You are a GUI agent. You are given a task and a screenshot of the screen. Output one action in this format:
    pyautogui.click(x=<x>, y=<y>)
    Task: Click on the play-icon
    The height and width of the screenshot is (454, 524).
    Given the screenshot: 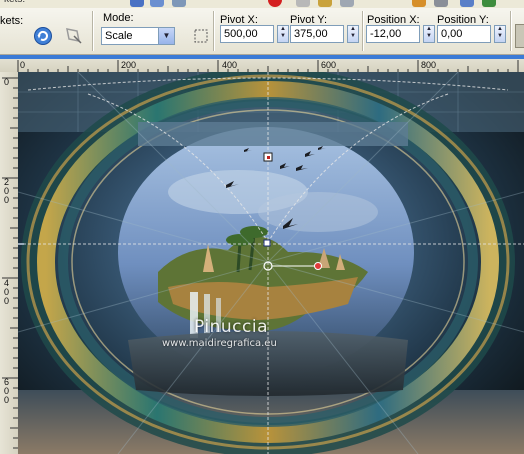 What is the action you would take?
    pyautogui.click(x=137, y=3)
    